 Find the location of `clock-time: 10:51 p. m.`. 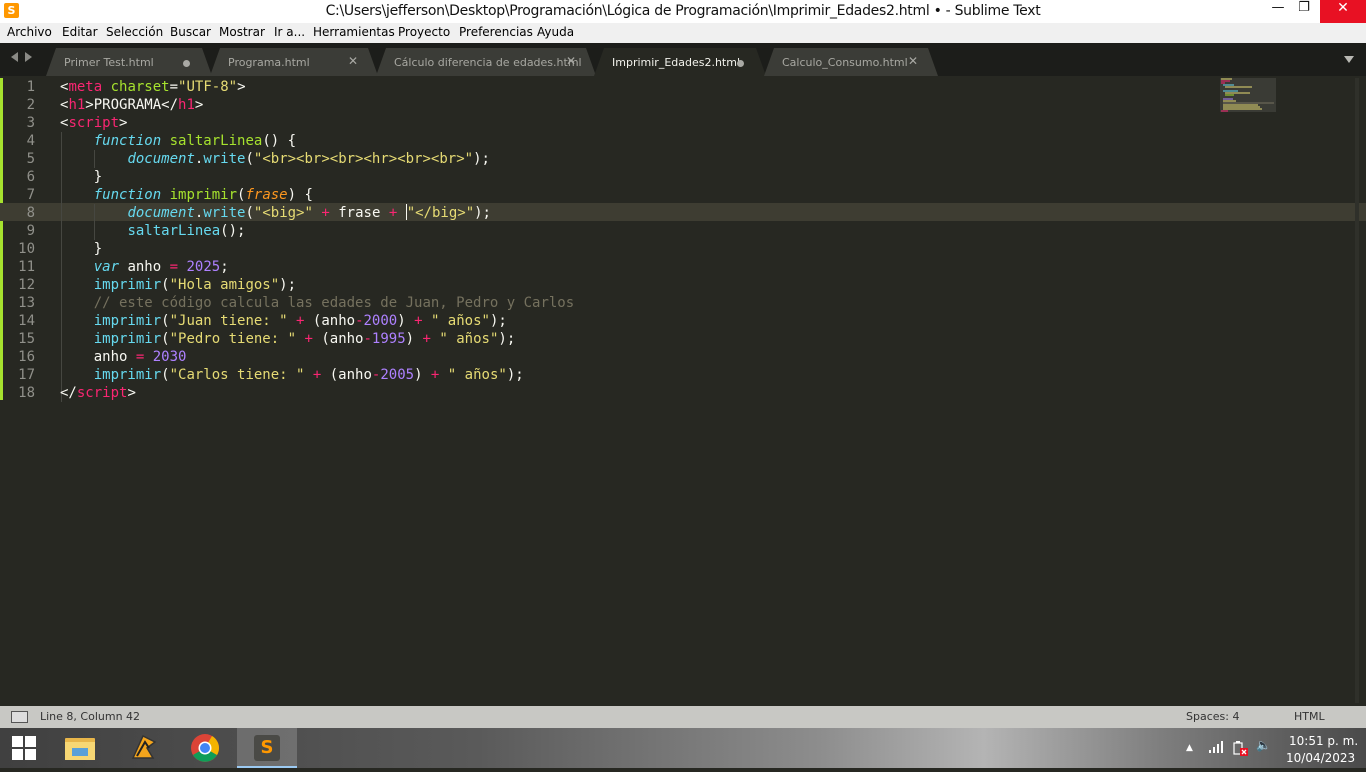

clock-time: 10:51 p. m. is located at coordinates (1323, 741).